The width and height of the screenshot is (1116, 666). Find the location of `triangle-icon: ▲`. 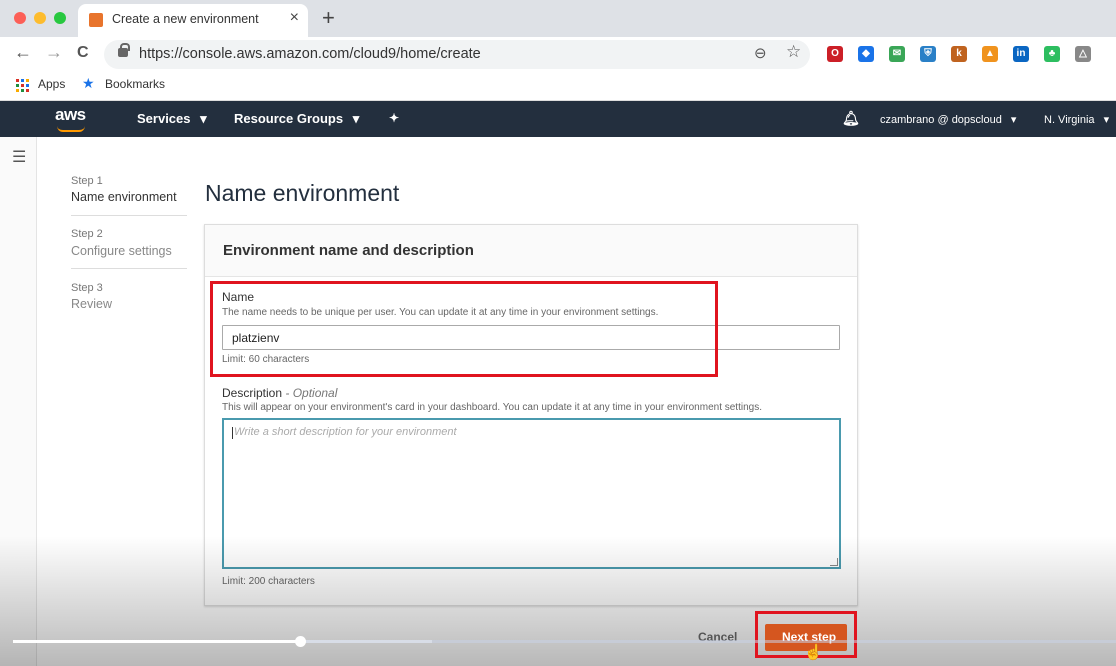

triangle-icon: ▲ is located at coordinates (990, 54).